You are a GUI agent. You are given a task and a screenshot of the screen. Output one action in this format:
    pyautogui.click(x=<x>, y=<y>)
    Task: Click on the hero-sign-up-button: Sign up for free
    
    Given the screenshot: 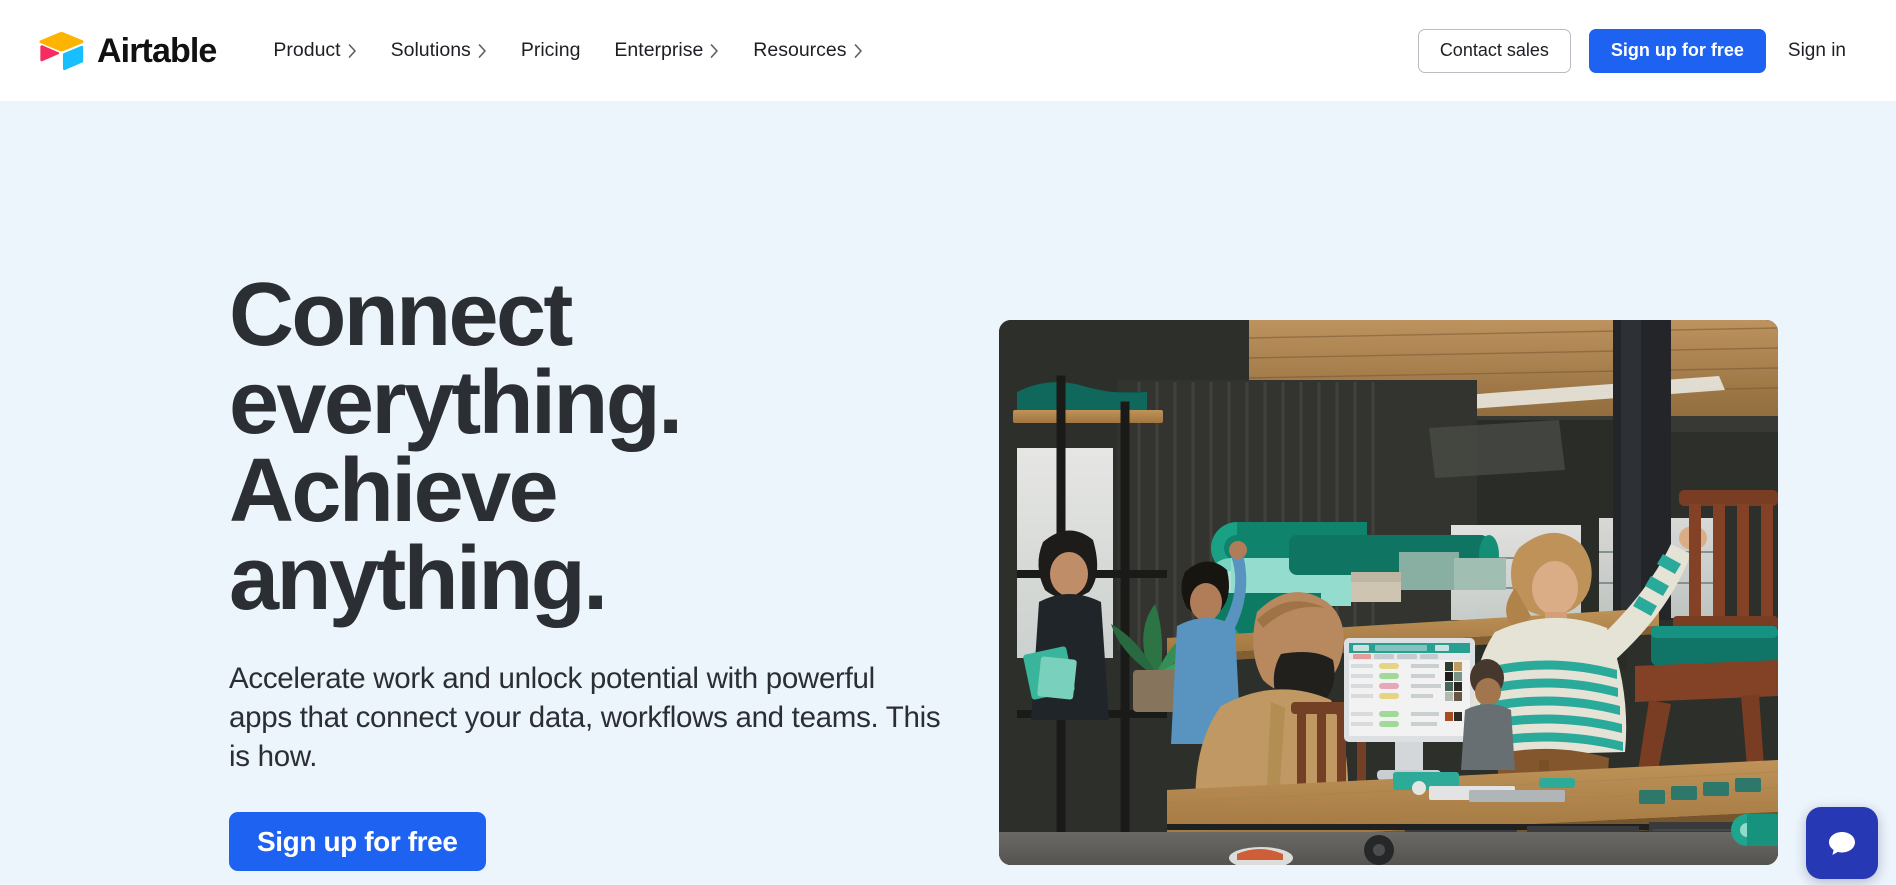 What is the action you would take?
    pyautogui.click(x=357, y=841)
    